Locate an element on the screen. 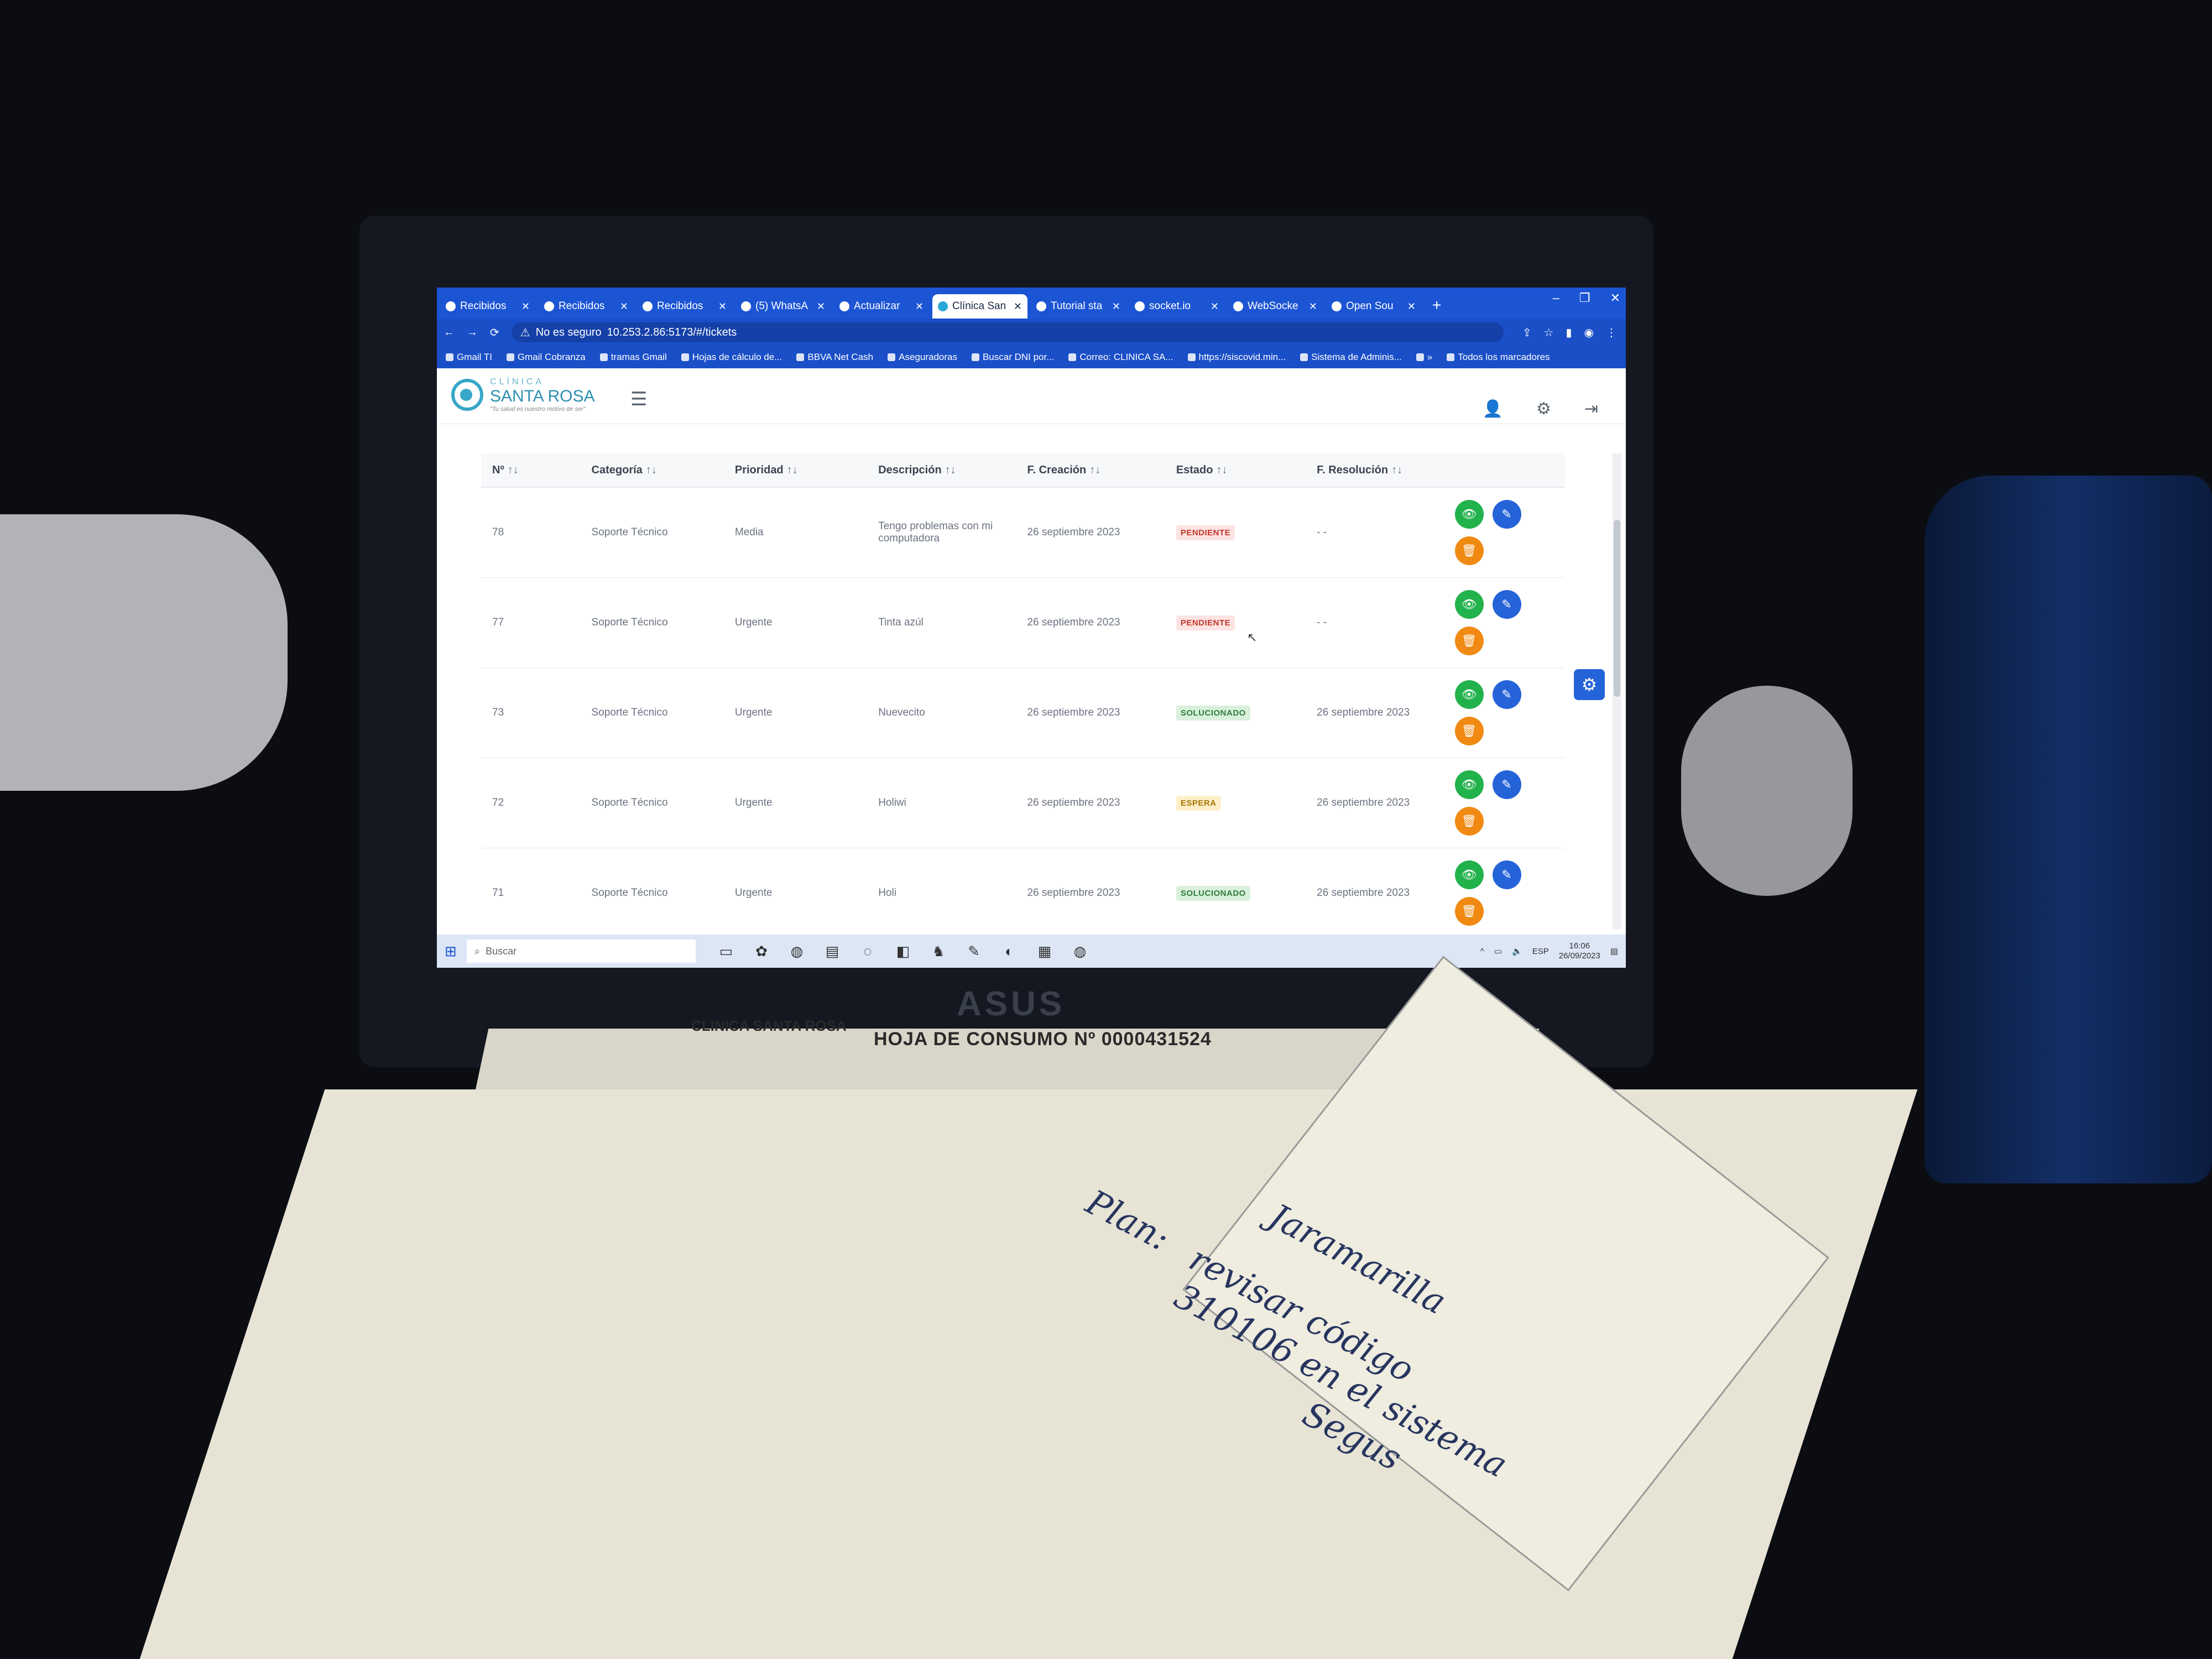 The width and height of the screenshot is (2212, 1659). bookmark-item: Gmail Cobranza is located at coordinates (546, 358).